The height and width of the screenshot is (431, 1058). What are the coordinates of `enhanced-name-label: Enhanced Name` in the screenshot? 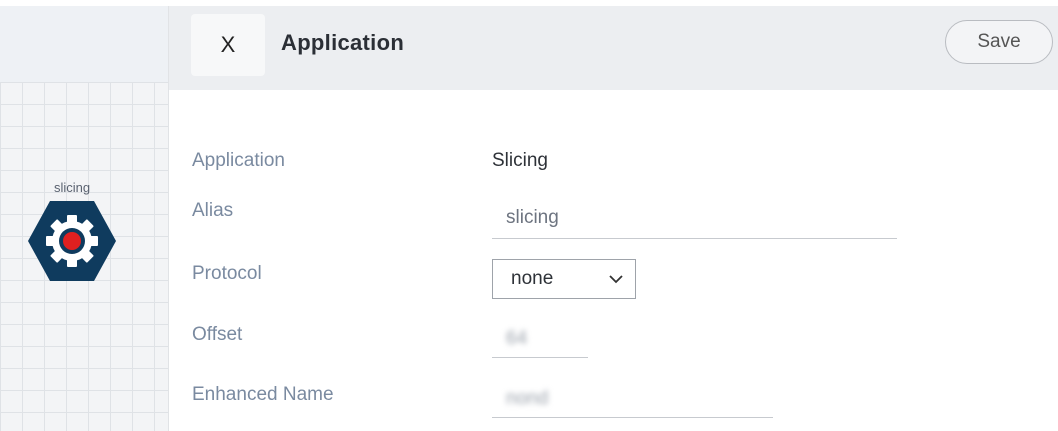 It's located at (263, 394).